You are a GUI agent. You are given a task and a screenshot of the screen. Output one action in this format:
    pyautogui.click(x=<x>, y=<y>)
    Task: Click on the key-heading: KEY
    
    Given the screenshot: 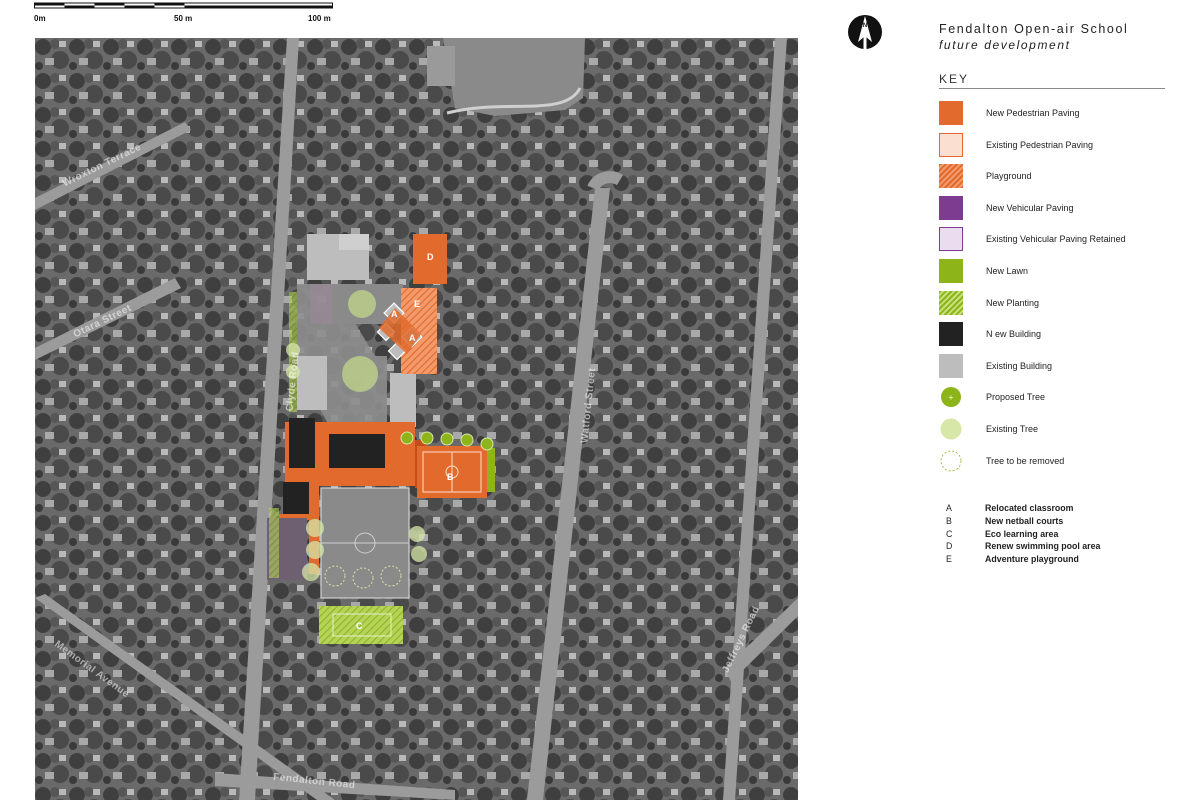 What is the action you would take?
    pyautogui.click(x=954, y=79)
    